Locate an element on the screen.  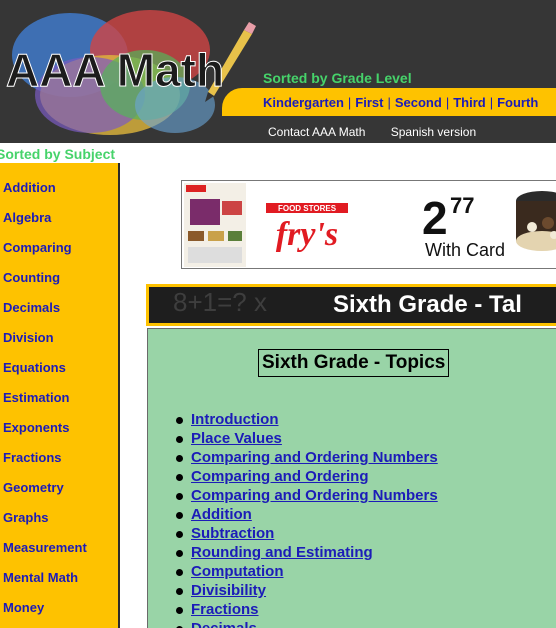
page-title-banner: 8+1=? x Sixth Grade - Tal is located at coordinates (351, 305).